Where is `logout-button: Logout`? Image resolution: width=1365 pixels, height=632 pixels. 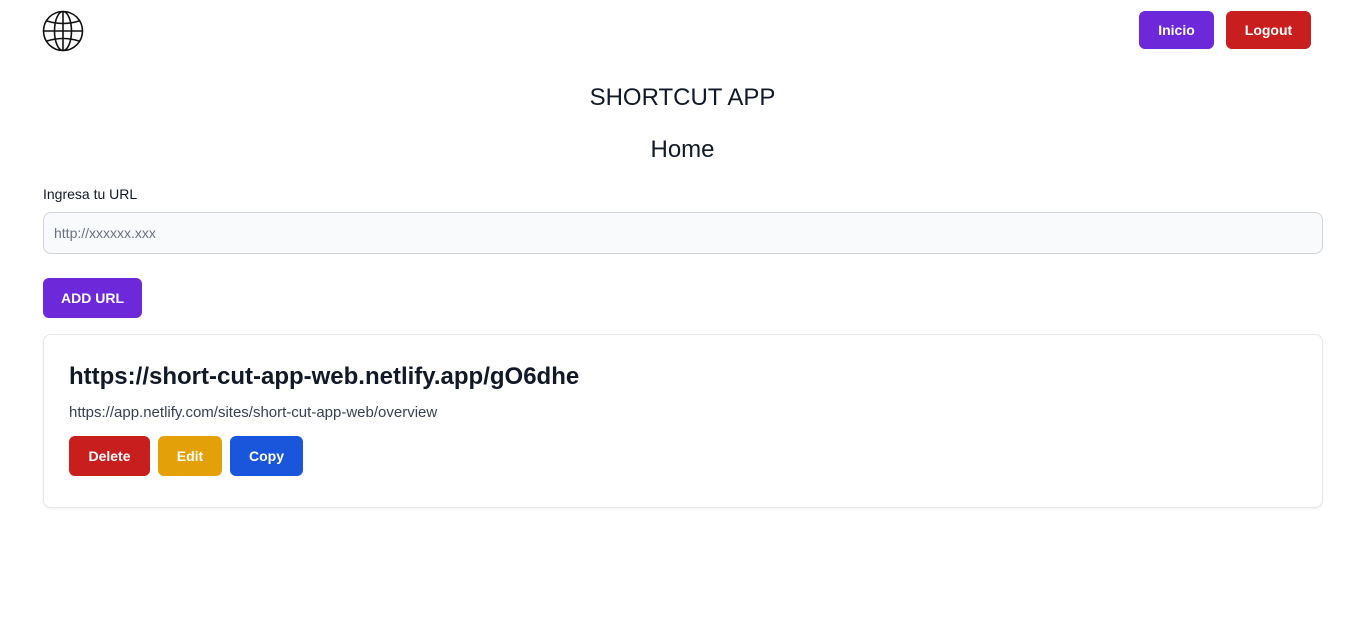
logout-button: Logout is located at coordinates (1268, 30).